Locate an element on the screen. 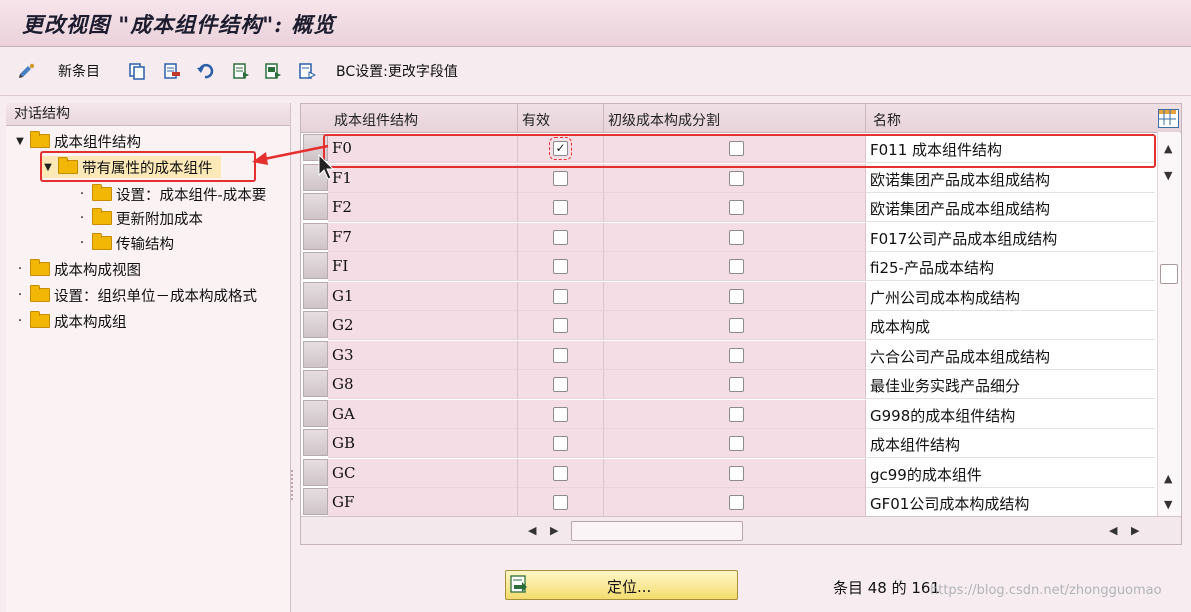 The image size is (1191, 612). cell-name: F017公司产品成本组成结构 is located at coordinates (1010, 237).